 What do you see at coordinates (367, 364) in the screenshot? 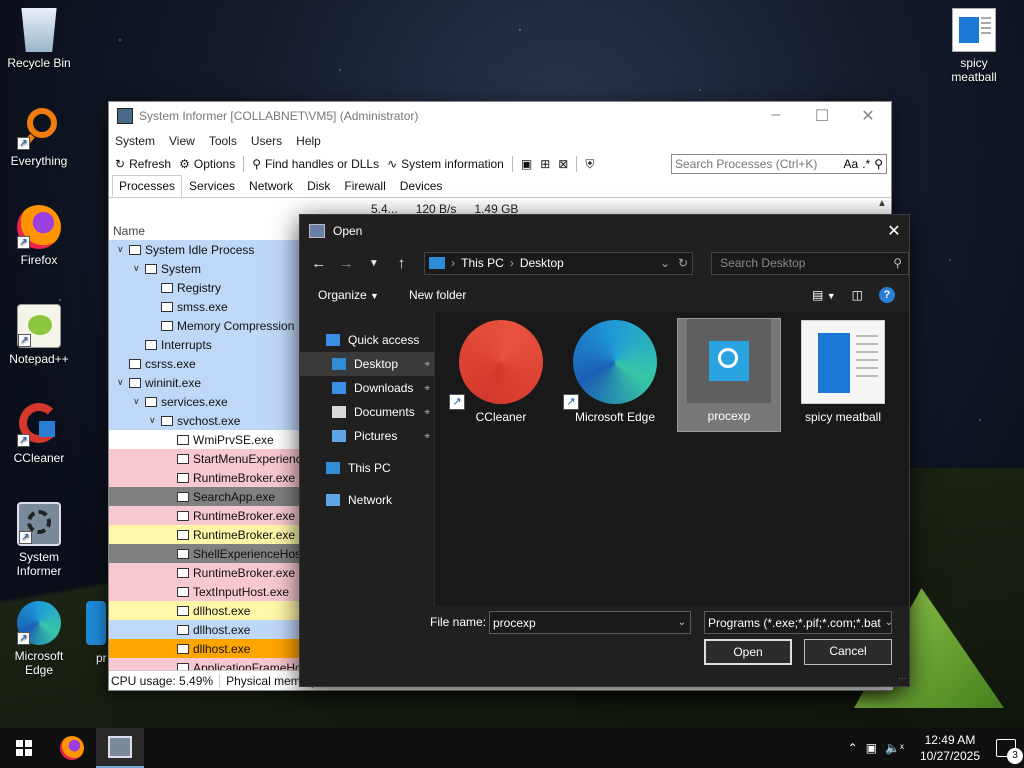
I see `nav-item-desktop: Desktop ⌖` at bounding box center [367, 364].